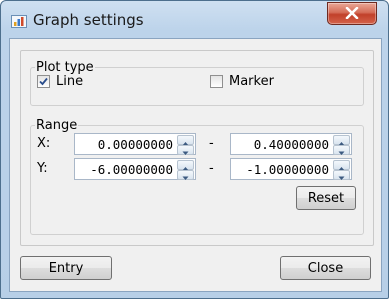  What do you see at coordinates (44, 143) in the screenshot?
I see `x-label: X:` at bounding box center [44, 143].